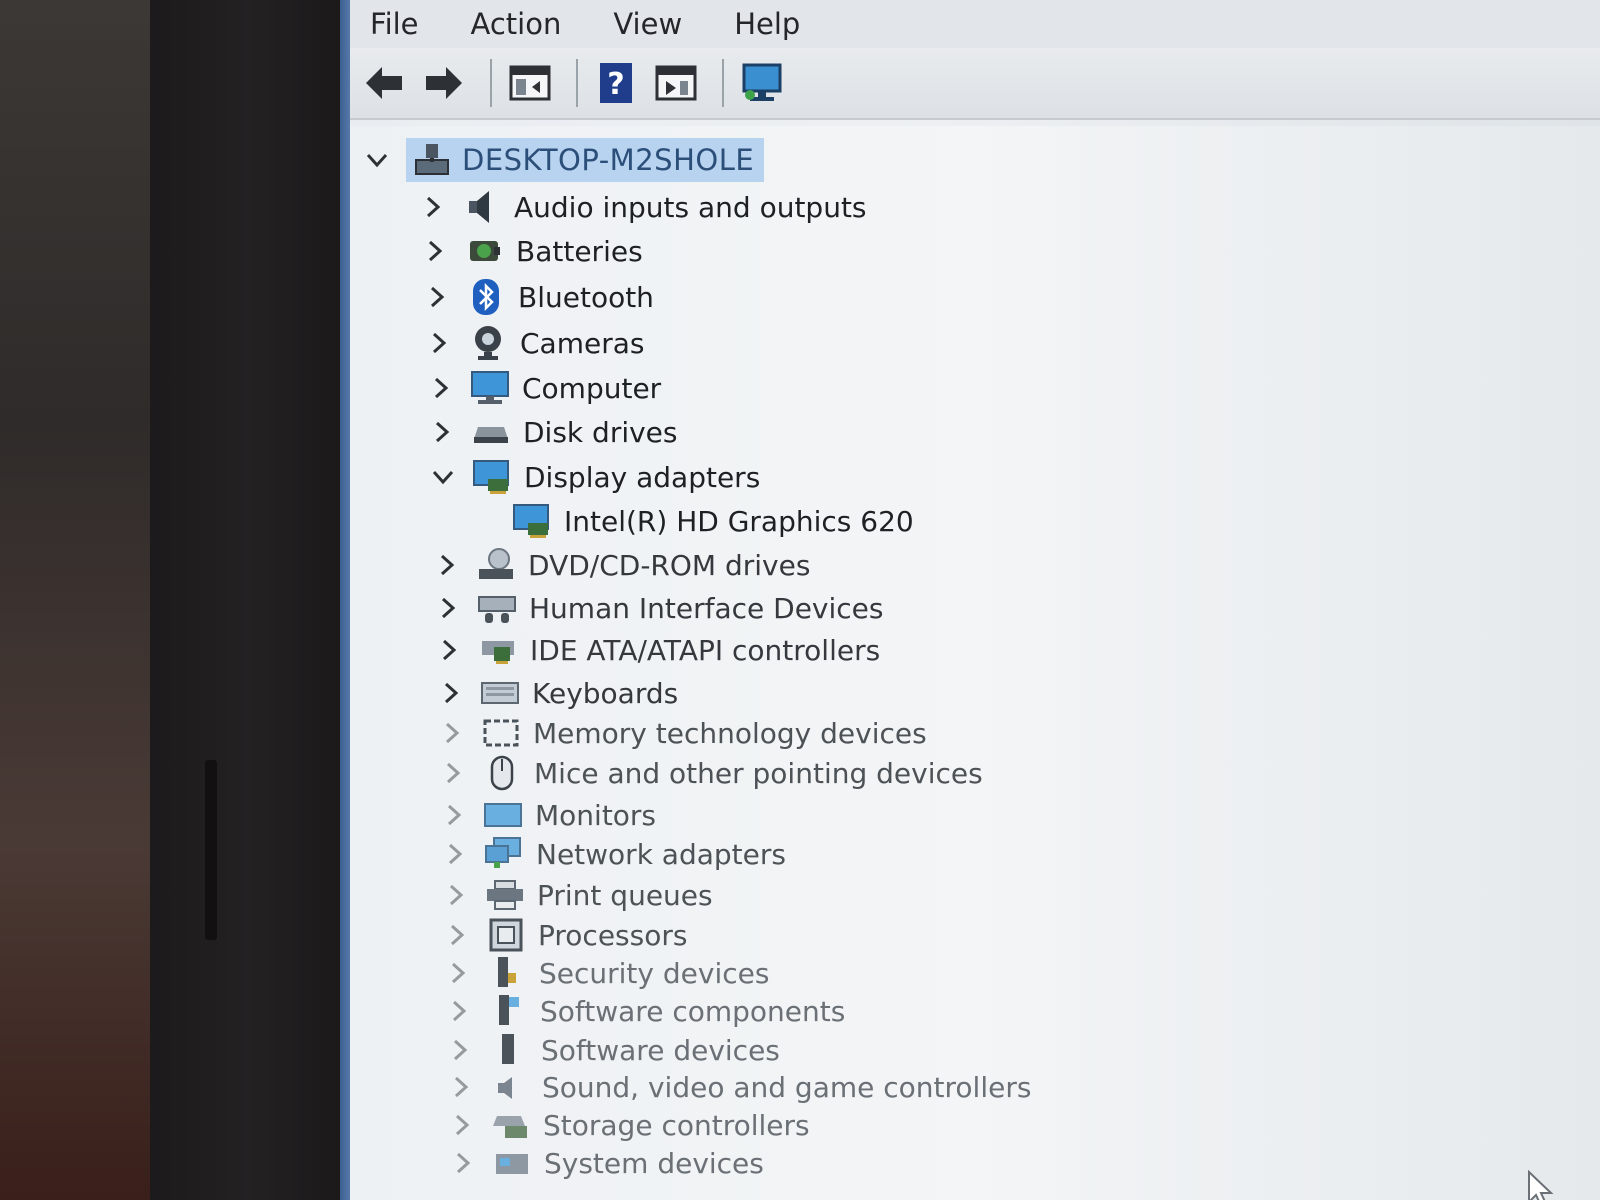  I want to click on tree-item-security-devices: Security devices, so click(607, 973).